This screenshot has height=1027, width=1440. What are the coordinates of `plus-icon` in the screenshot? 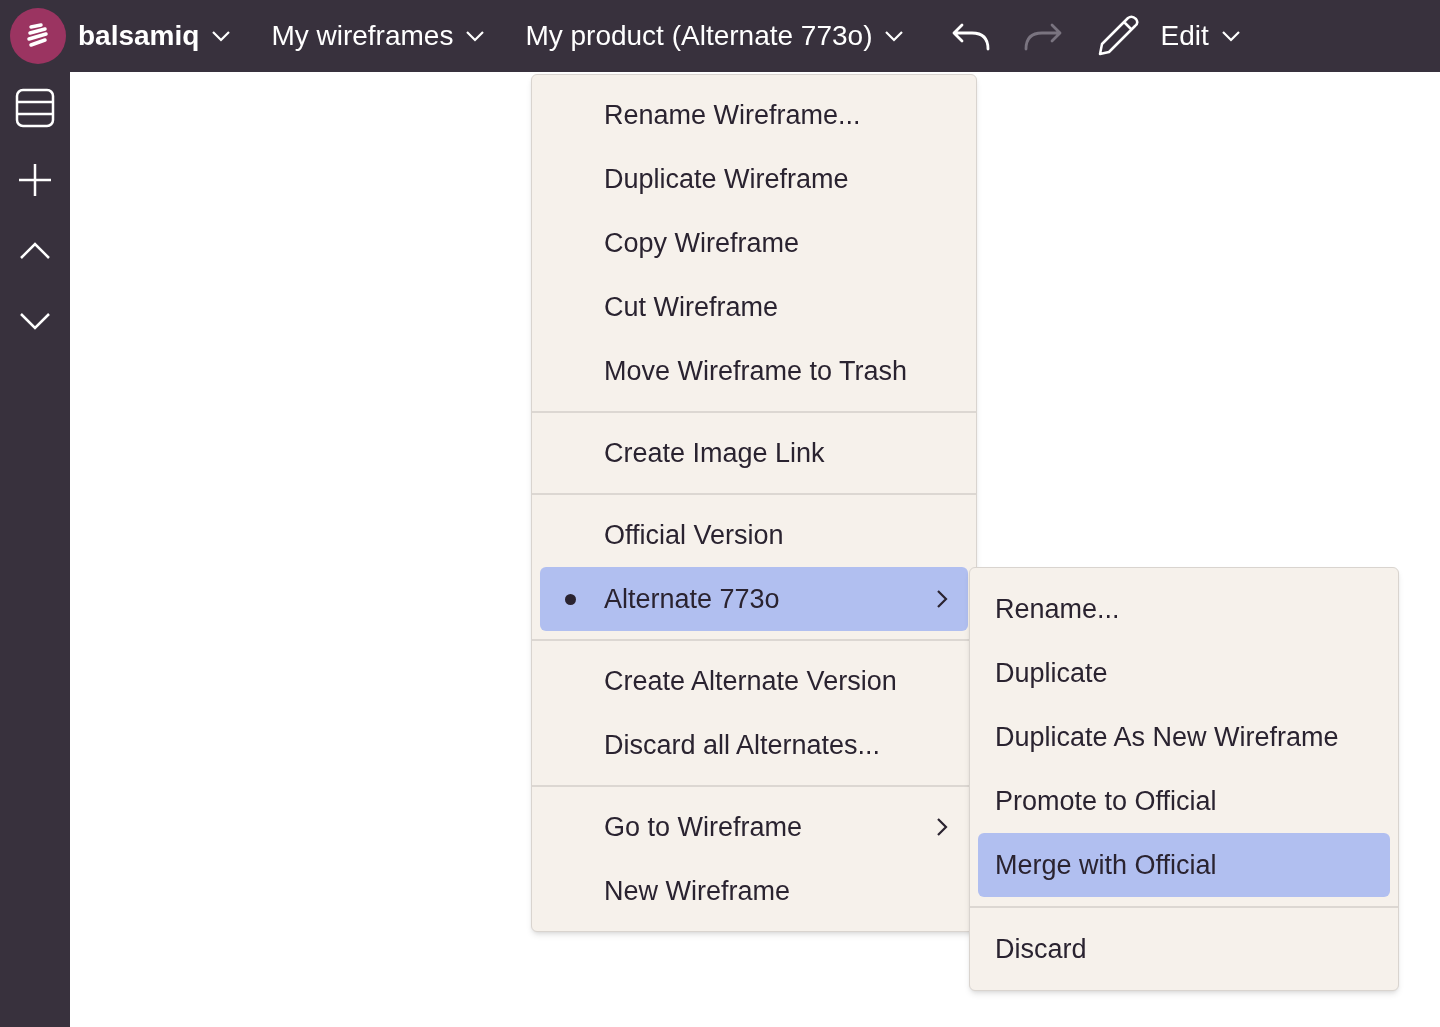 It's located at (35, 180).